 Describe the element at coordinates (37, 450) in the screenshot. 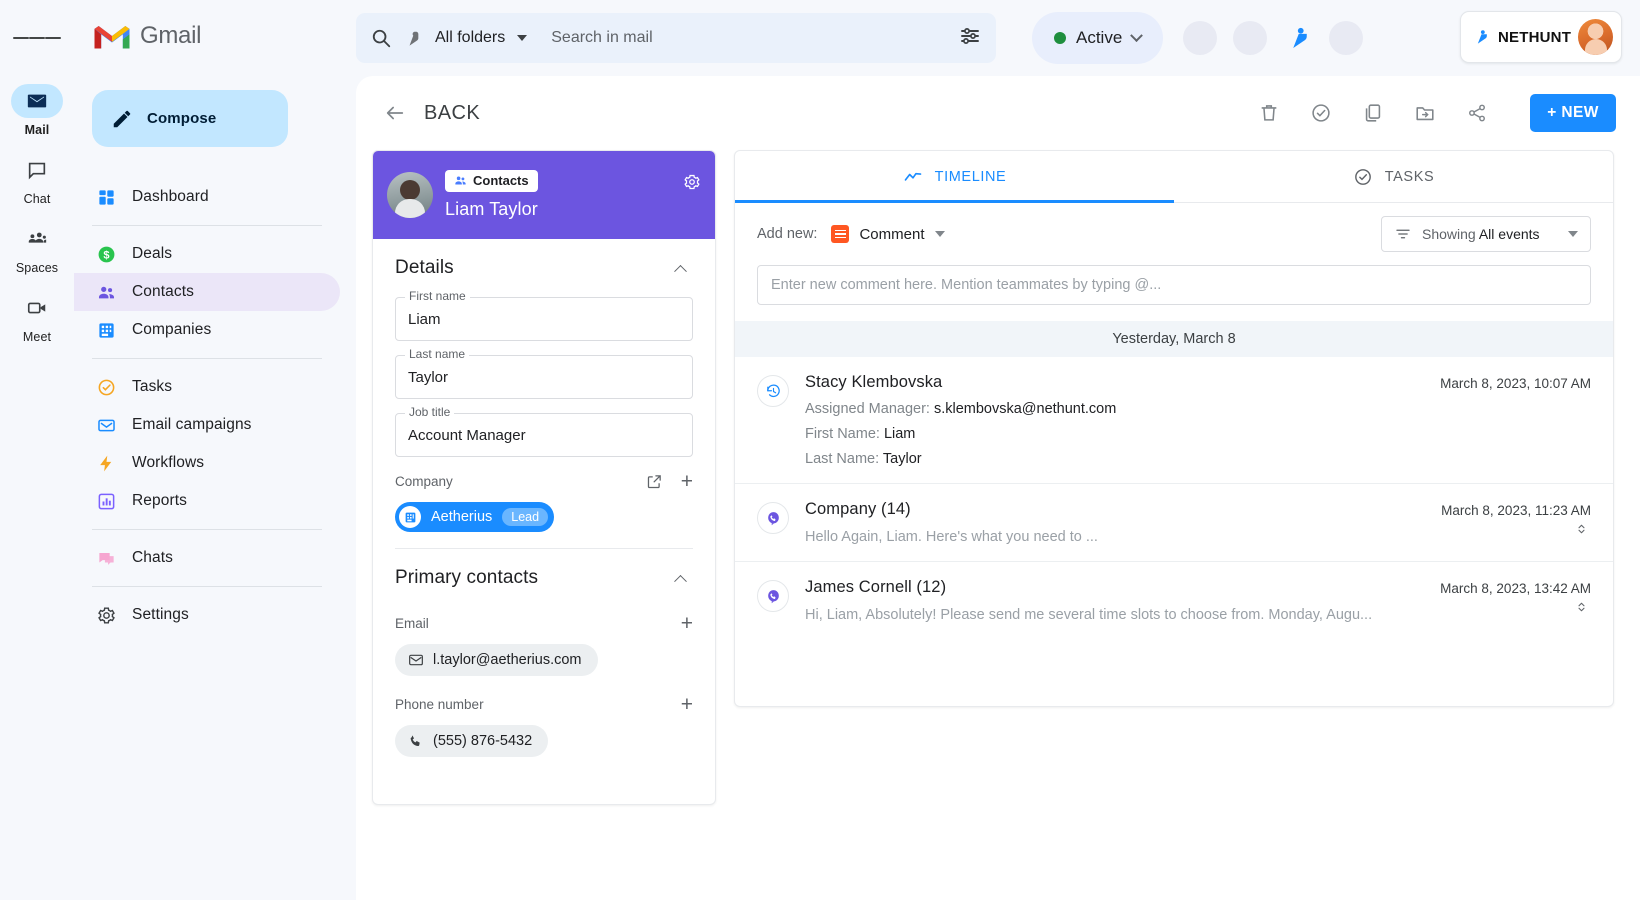

I see `google-app-rail: Mail Chat Spaces Meet` at that location.